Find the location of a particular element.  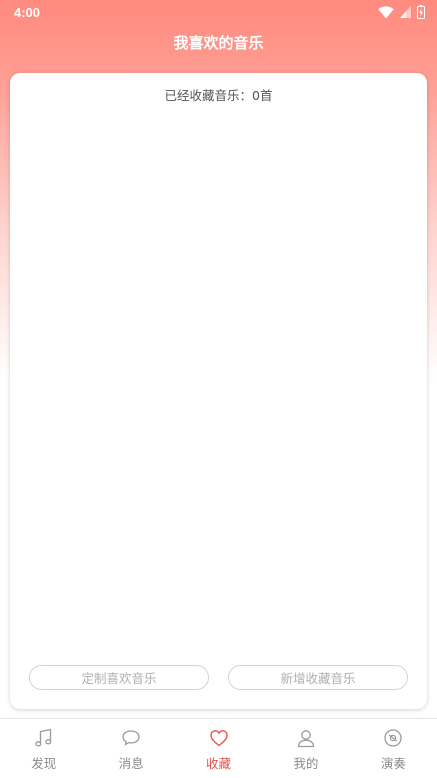

favorites-count-text: 已经收藏音乐：0首 is located at coordinates (218, 95).